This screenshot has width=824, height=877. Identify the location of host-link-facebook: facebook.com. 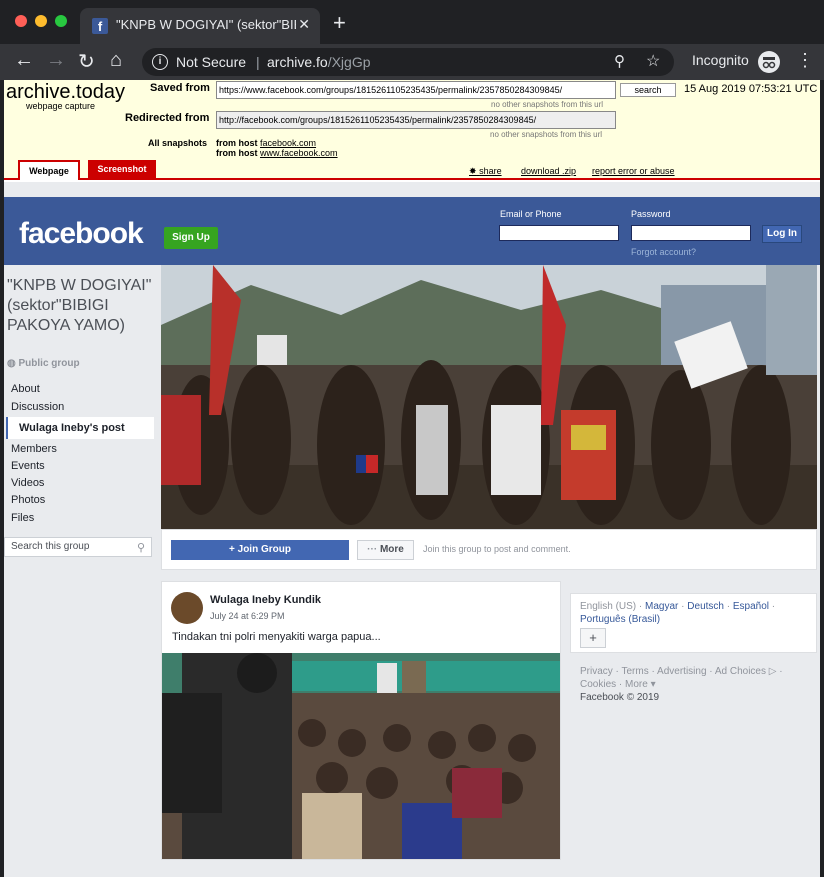
(288, 143).